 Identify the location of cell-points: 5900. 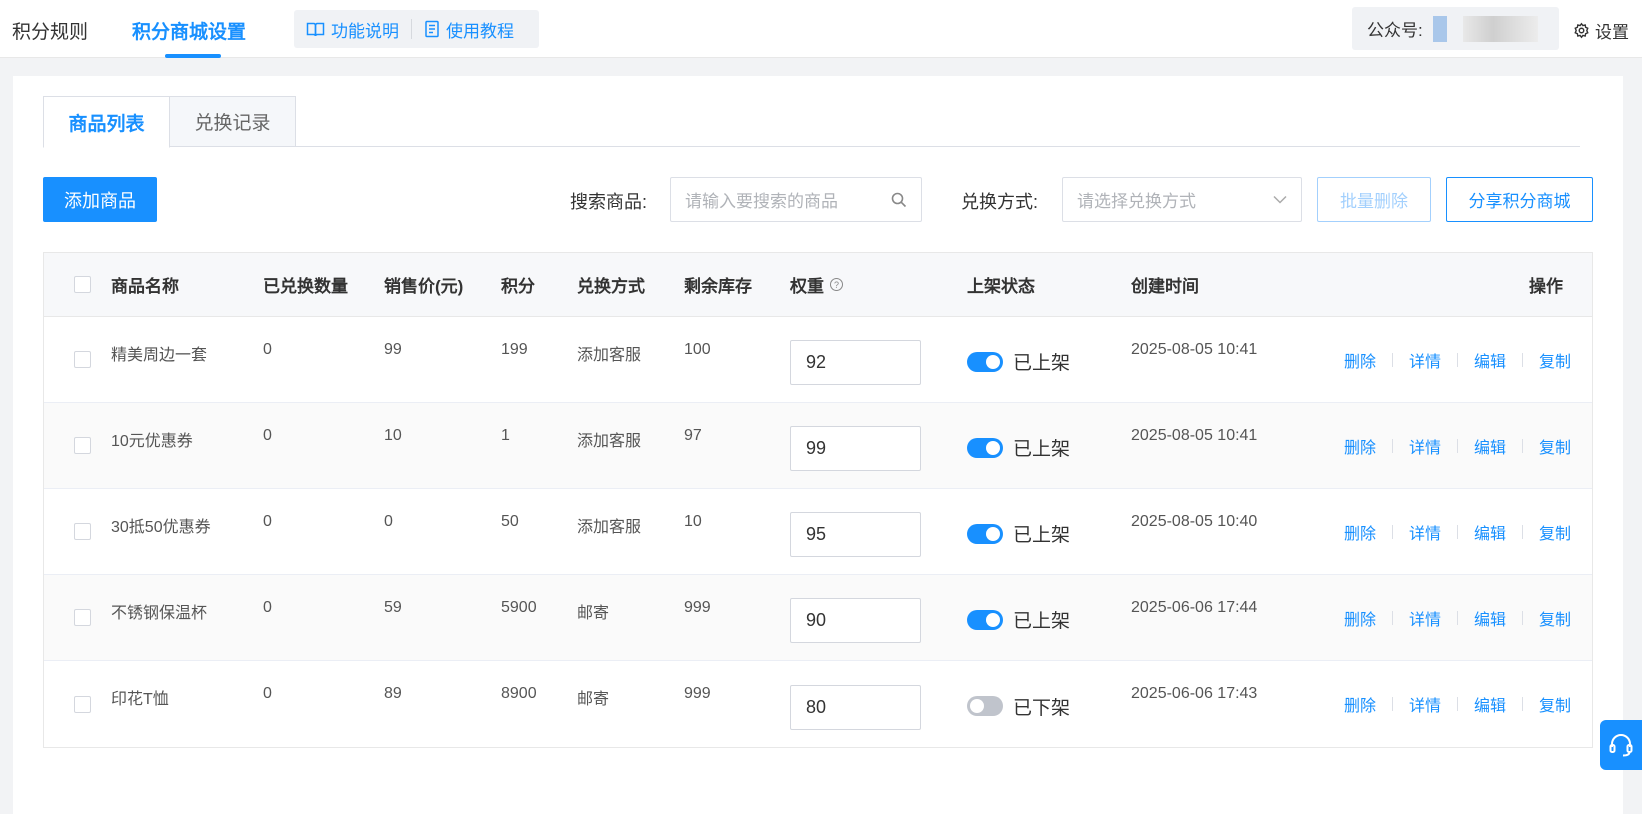
(519, 607).